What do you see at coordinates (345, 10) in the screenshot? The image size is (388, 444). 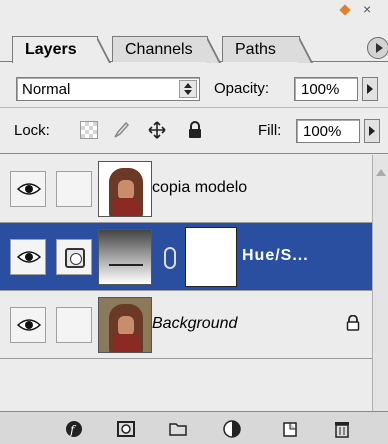 I see `collapse-diamond-icon` at bounding box center [345, 10].